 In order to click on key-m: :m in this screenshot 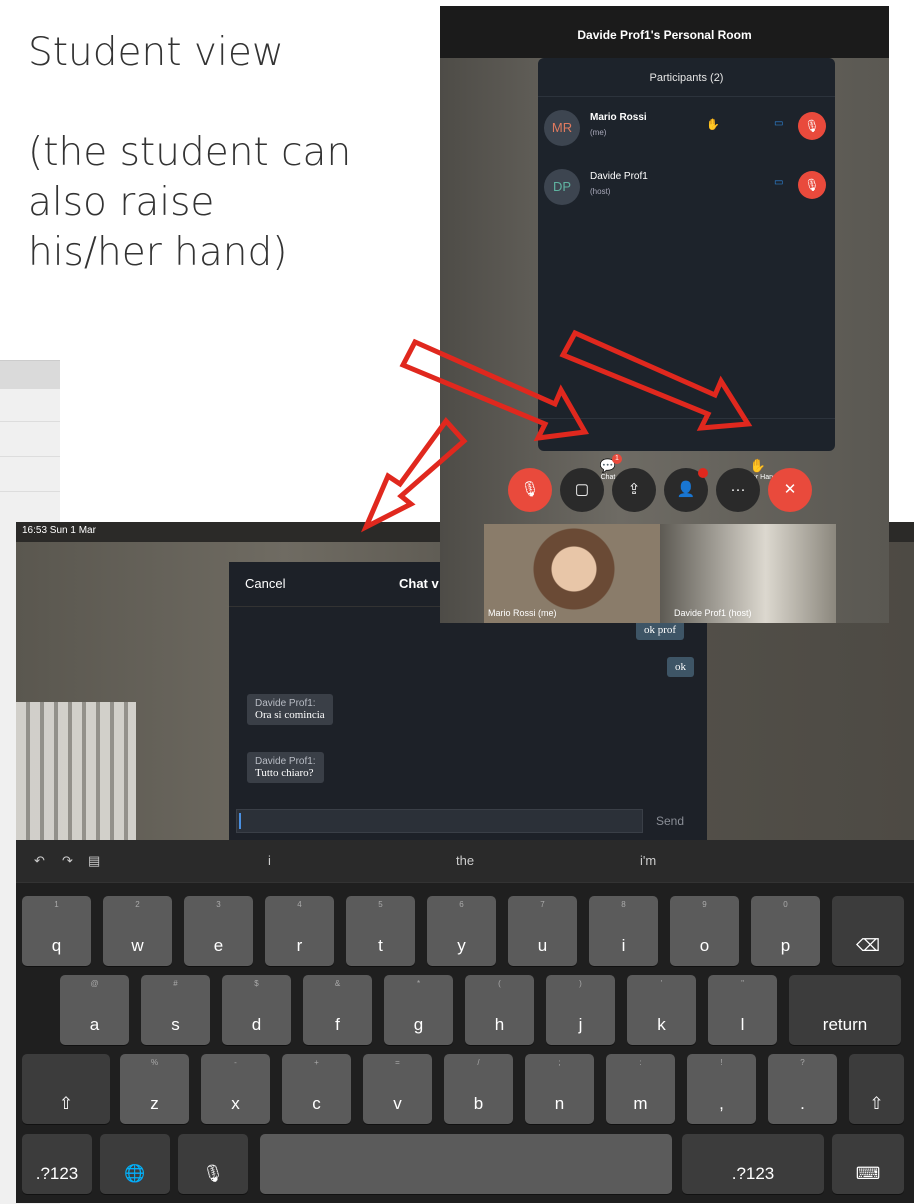, I will do `click(640, 1089)`.